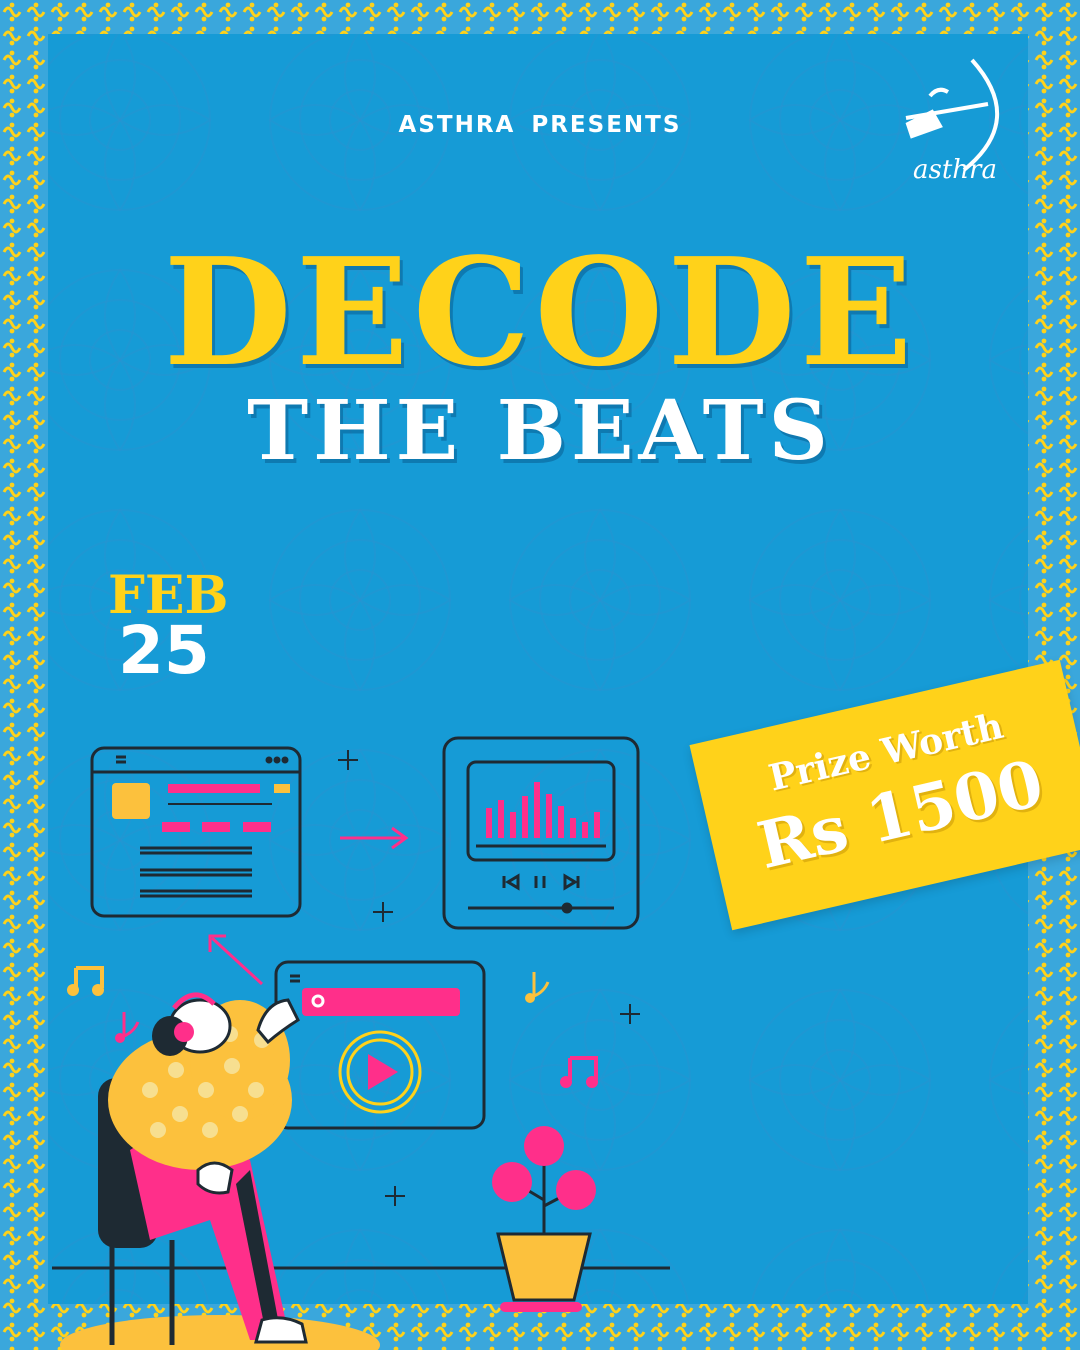  What do you see at coordinates (955, 170) in the screenshot?
I see `asthra-logo-wordmark: asthra` at bounding box center [955, 170].